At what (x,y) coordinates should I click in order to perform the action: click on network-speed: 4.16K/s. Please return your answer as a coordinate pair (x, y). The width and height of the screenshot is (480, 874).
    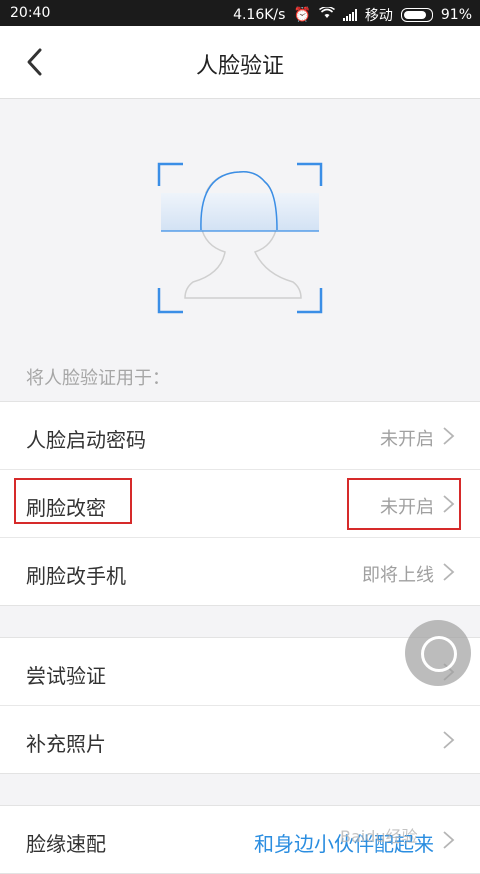
    Looking at the image, I should click on (259, 15).